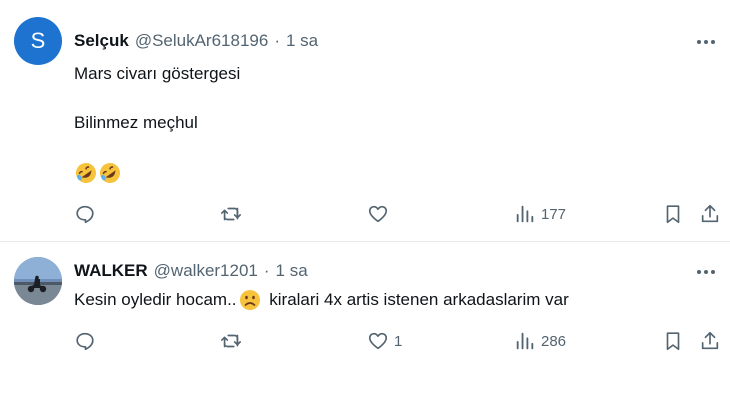 The height and width of the screenshot is (420, 730). I want to click on tweet-text-line: Bilinmez meçhul, so click(136, 122).